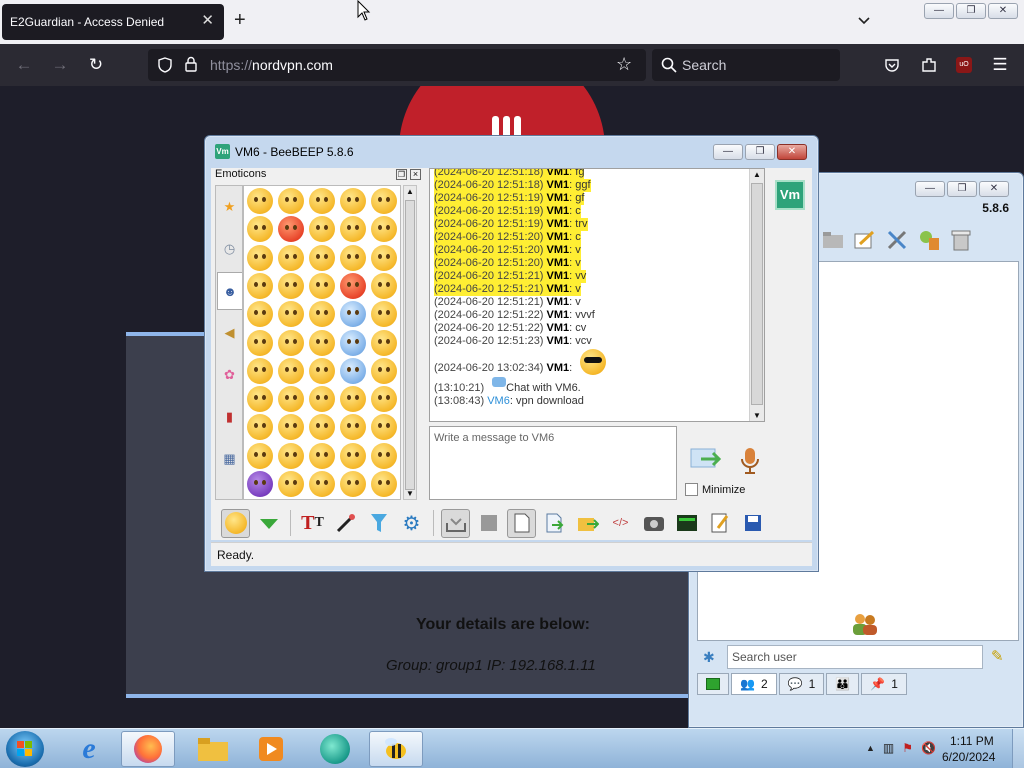 This screenshot has width=1024, height=768. Describe the element at coordinates (229, 417) in the screenshot. I see `places-category-icon: ▮` at that location.